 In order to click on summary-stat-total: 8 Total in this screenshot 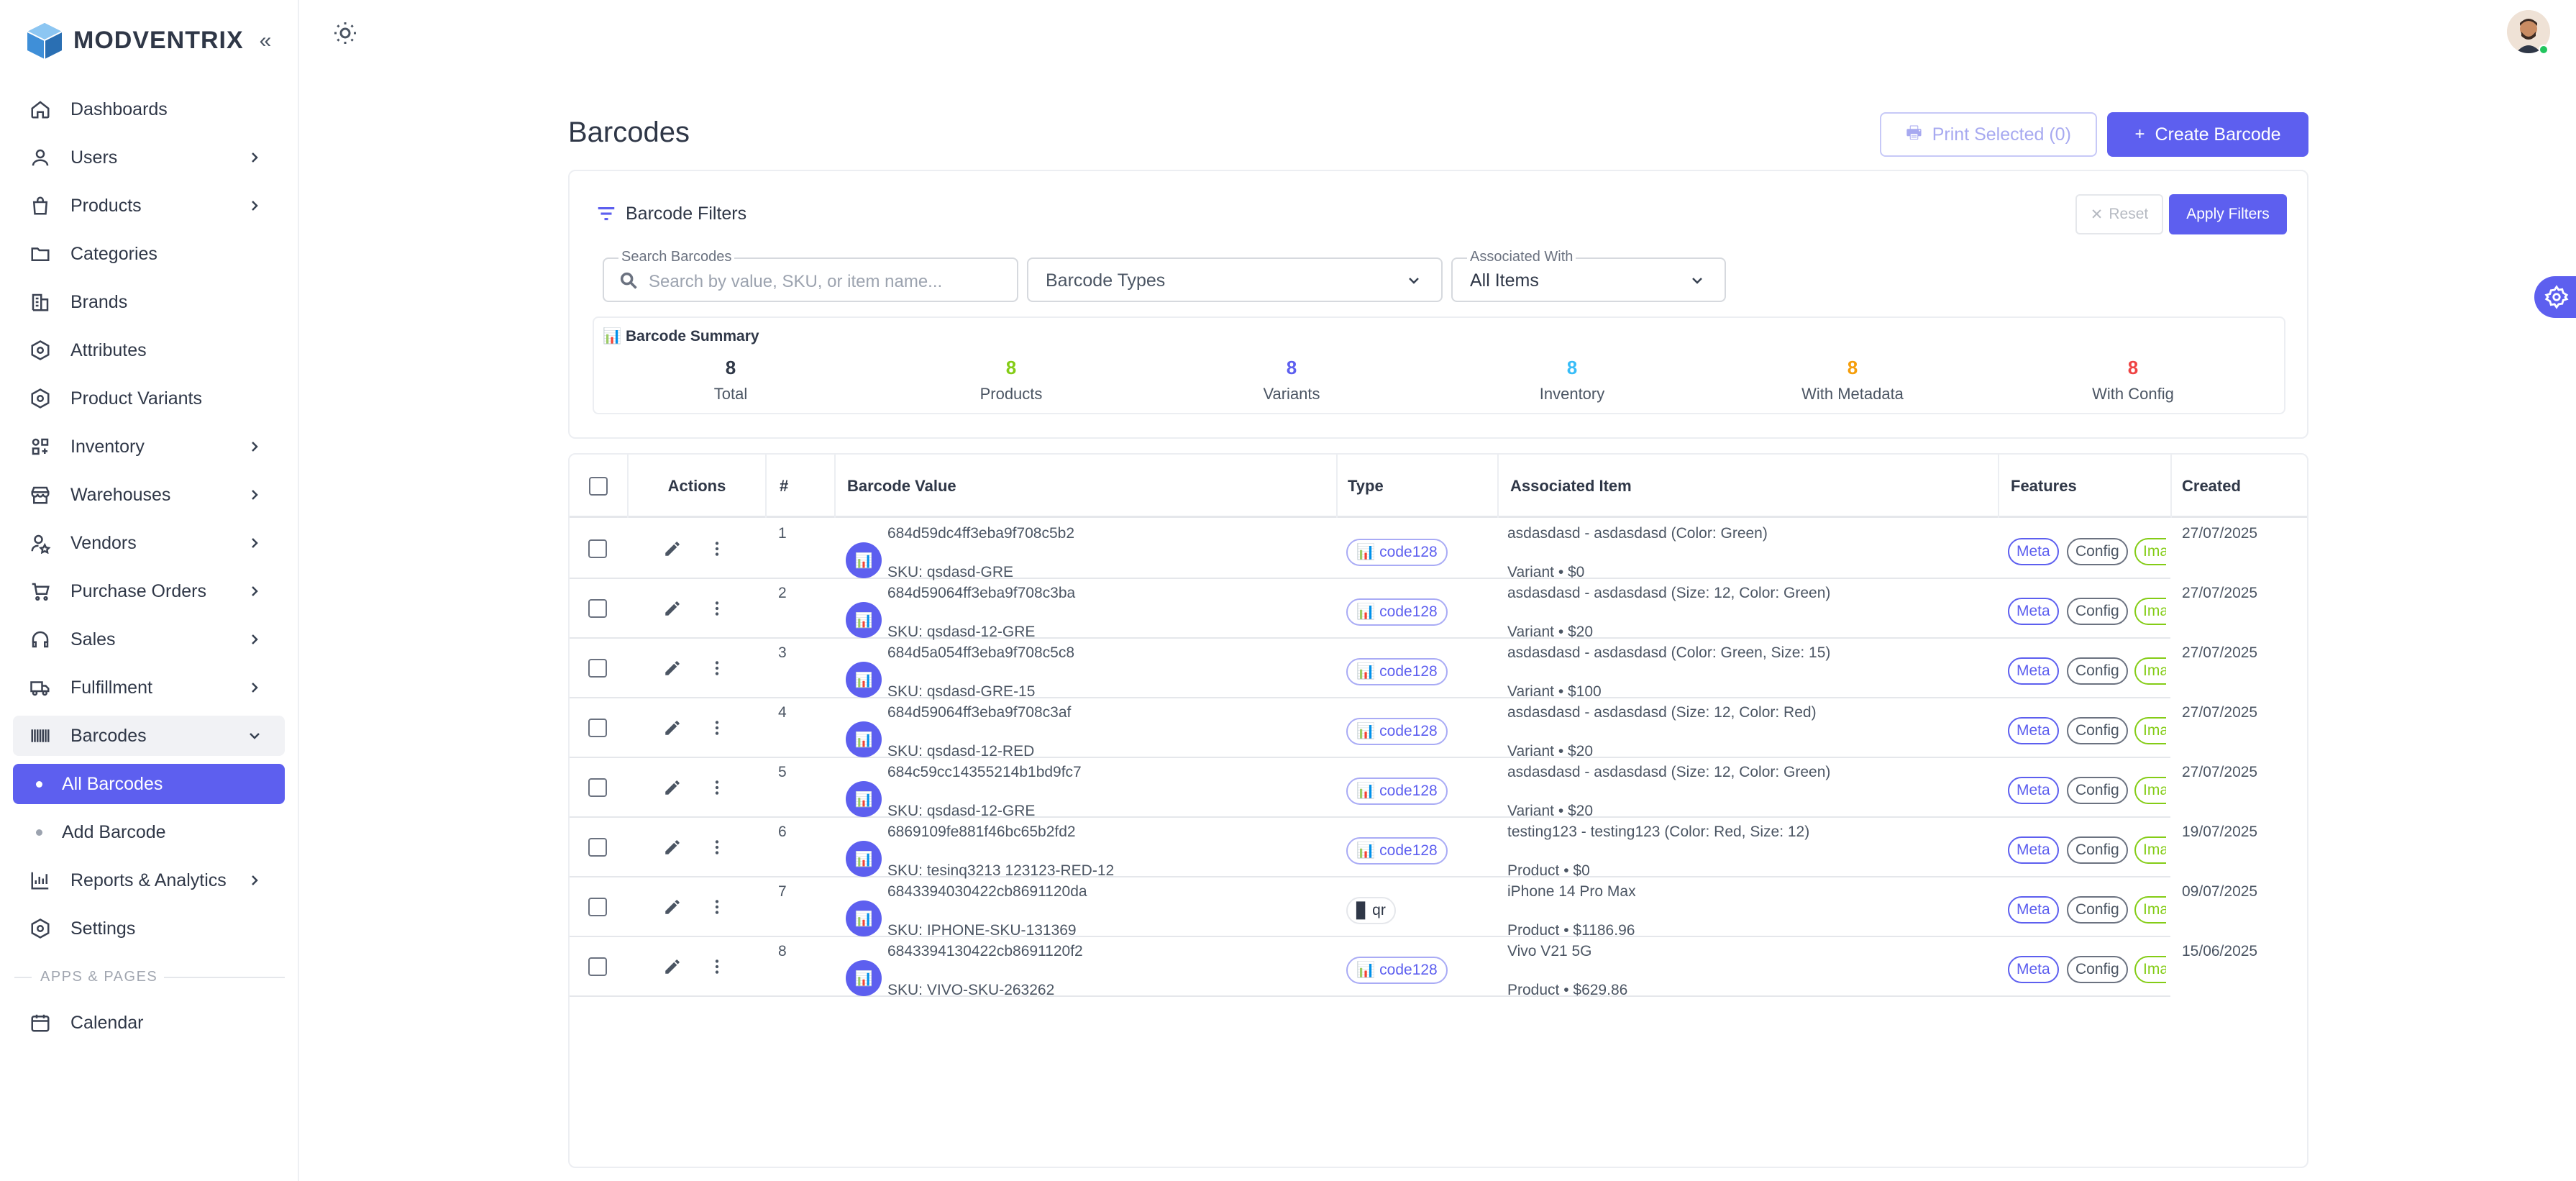, I will do `click(731, 380)`.